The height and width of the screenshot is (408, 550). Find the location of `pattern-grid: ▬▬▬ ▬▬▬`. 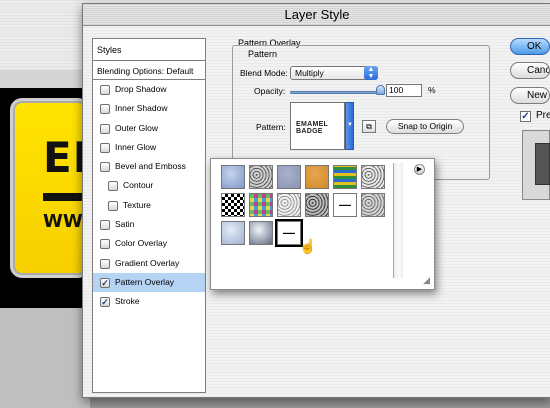

pattern-grid: ▬▬▬ ▬▬▬ is located at coordinates (307, 206).